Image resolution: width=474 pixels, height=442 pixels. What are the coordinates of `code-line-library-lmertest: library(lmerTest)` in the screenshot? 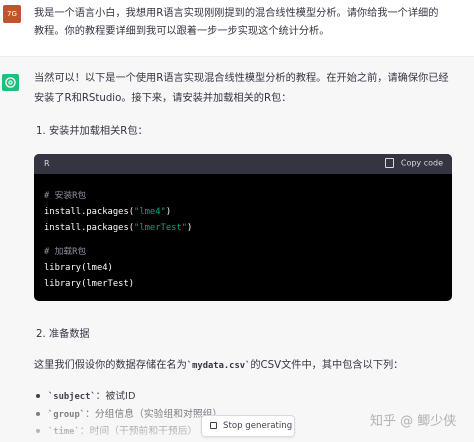 It's located at (89, 284).